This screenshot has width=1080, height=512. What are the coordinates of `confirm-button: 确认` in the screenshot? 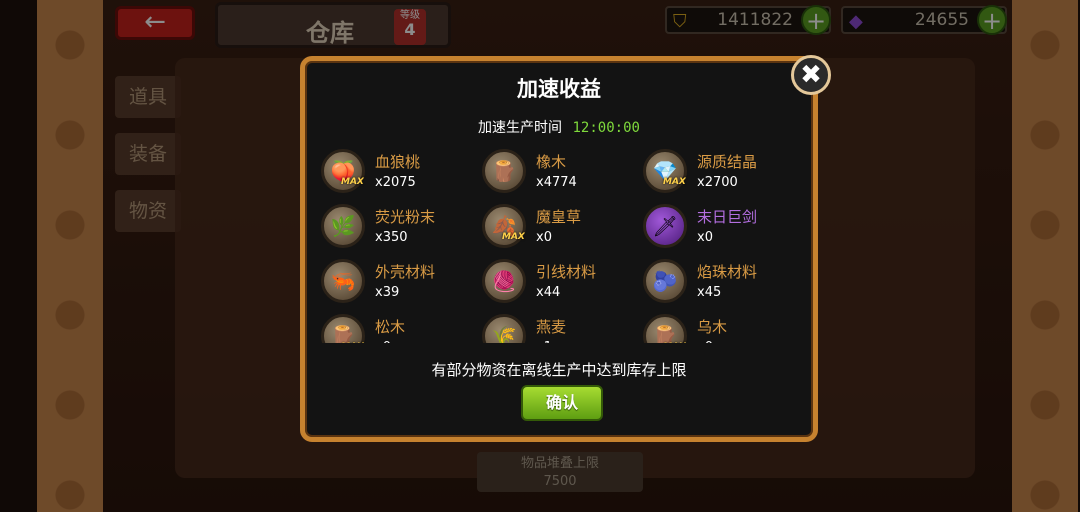 It's located at (562, 403).